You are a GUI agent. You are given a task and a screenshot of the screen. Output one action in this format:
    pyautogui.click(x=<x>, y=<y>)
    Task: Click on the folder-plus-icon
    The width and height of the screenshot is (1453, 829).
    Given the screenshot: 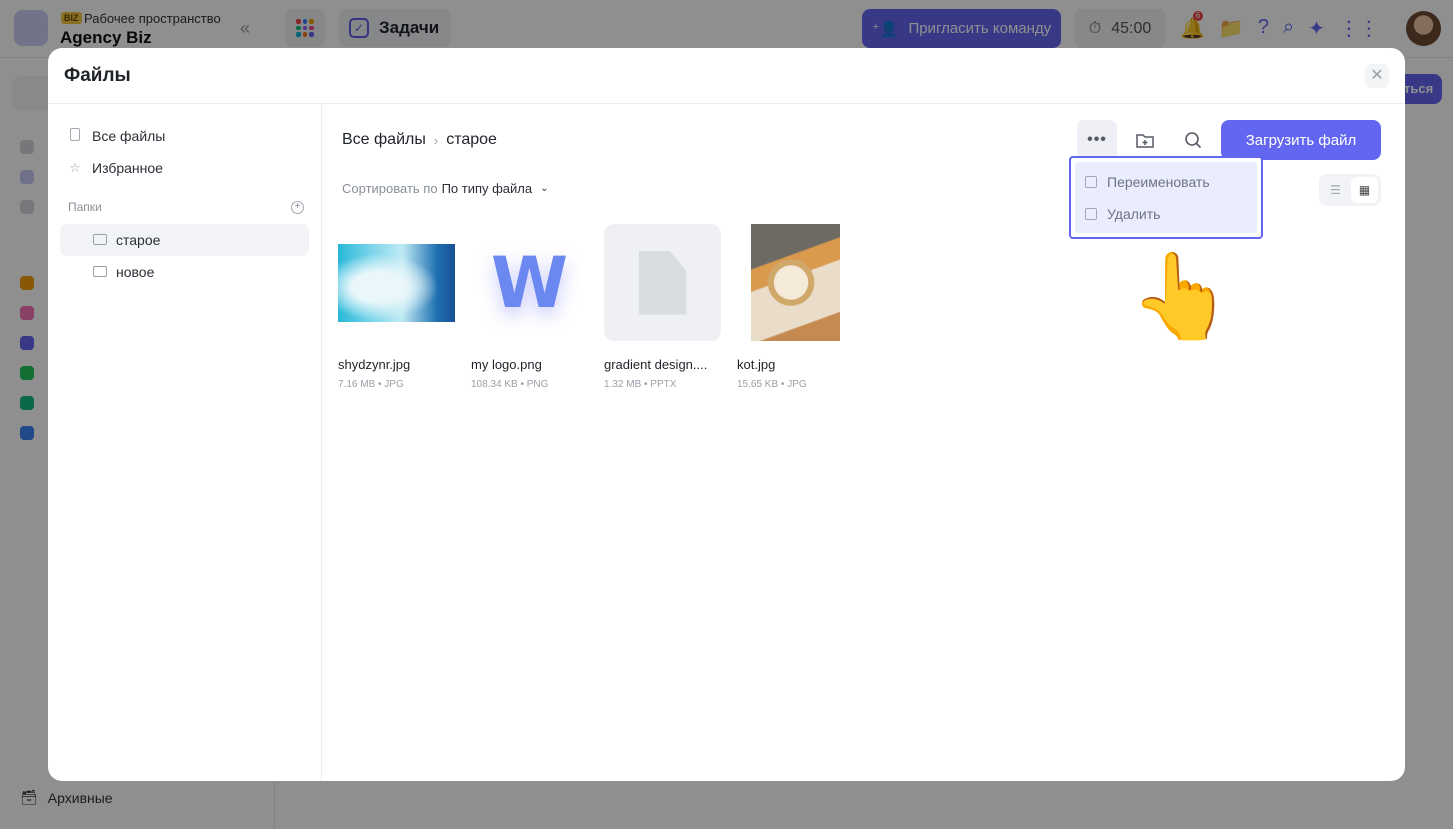 What is the action you would take?
    pyautogui.click(x=1145, y=141)
    